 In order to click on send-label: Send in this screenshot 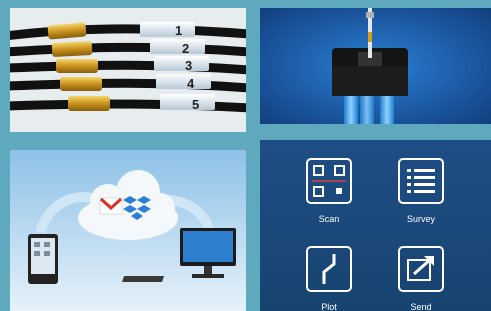, I will do `click(421, 306)`.